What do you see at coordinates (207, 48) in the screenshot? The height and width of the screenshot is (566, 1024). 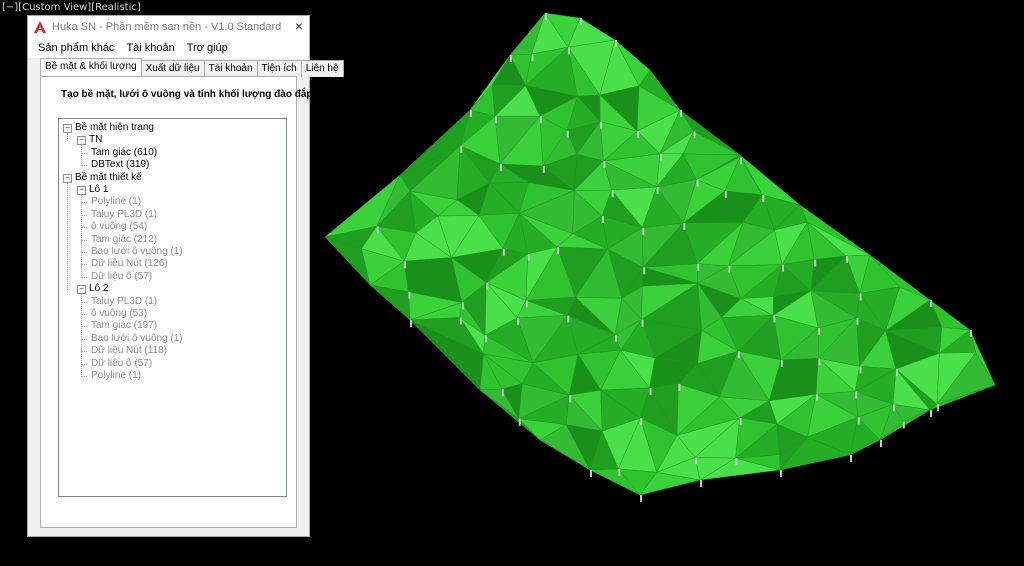 I see `menu-help: Trợ giúp` at bounding box center [207, 48].